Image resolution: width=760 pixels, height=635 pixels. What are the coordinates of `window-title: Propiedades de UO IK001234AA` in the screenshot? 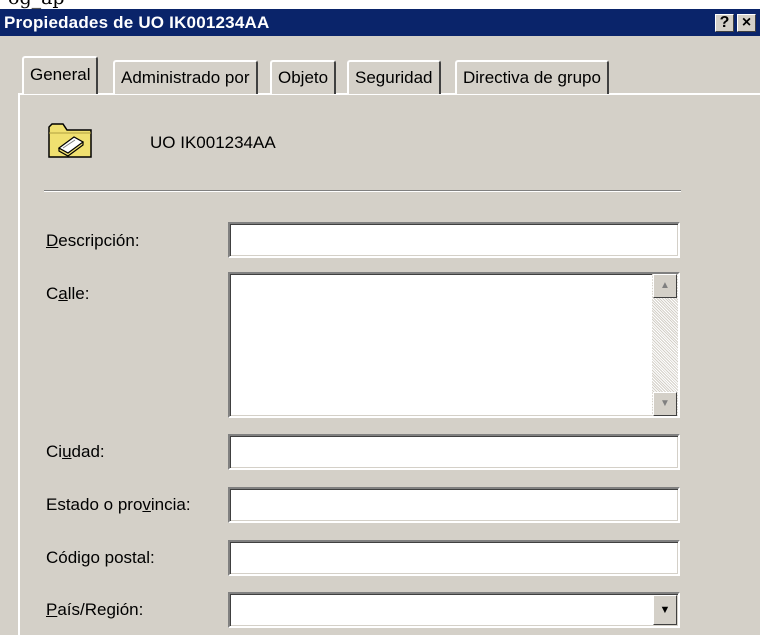 It's located at (137, 22).